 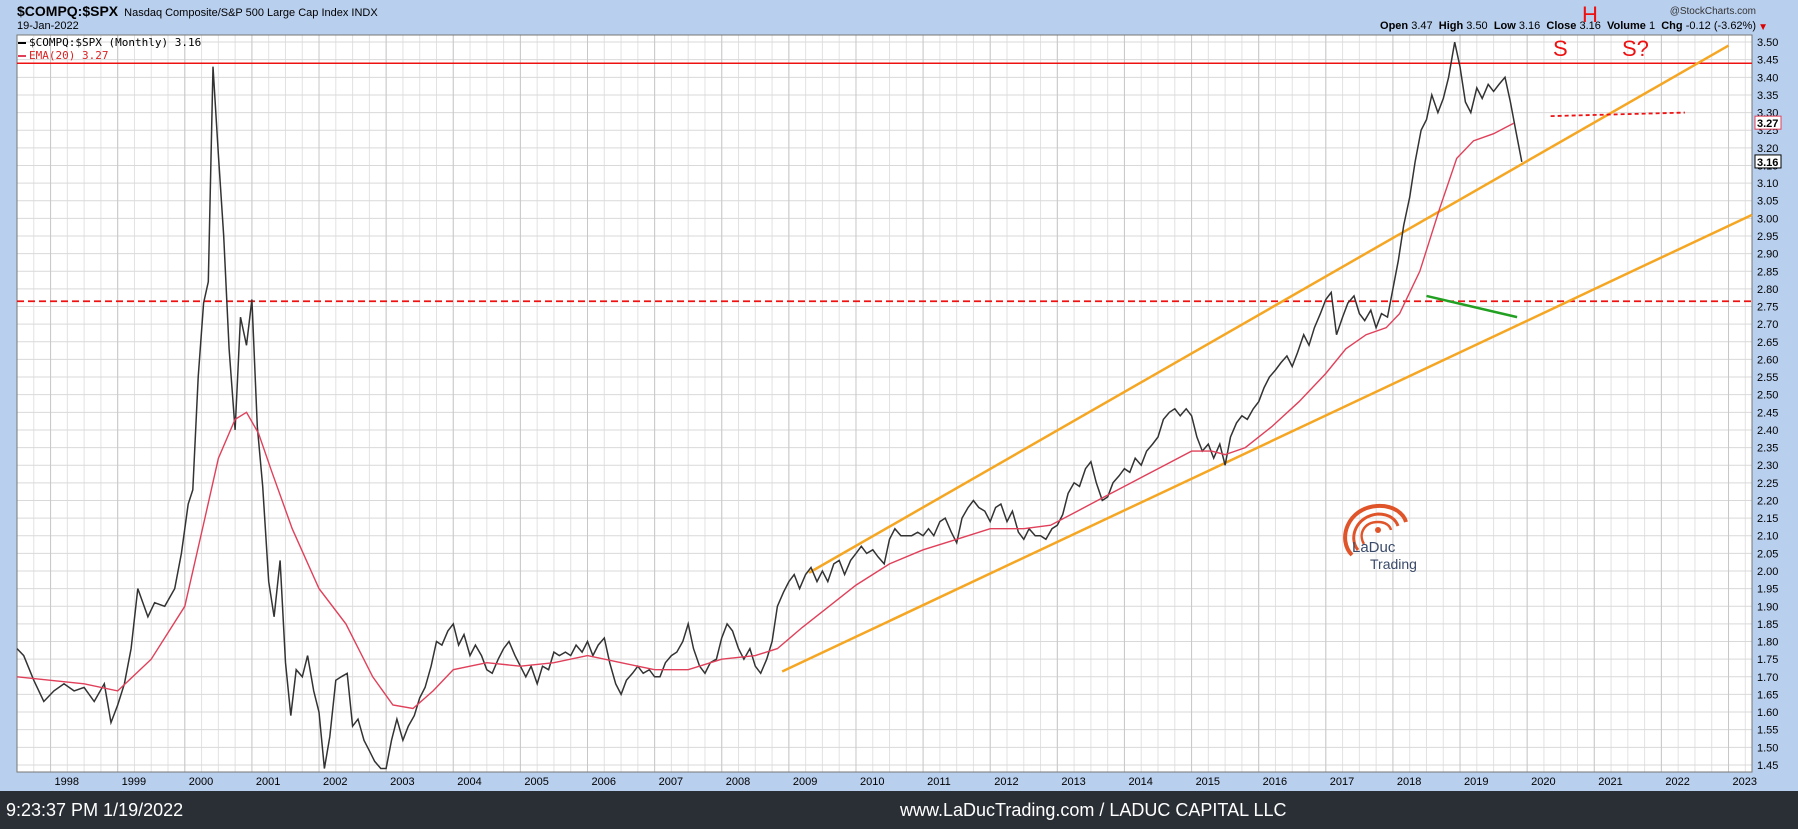 What do you see at coordinates (1767, 124) in the screenshot?
I see `ema-tag: 3.27` at bounding box center [1767, 124].